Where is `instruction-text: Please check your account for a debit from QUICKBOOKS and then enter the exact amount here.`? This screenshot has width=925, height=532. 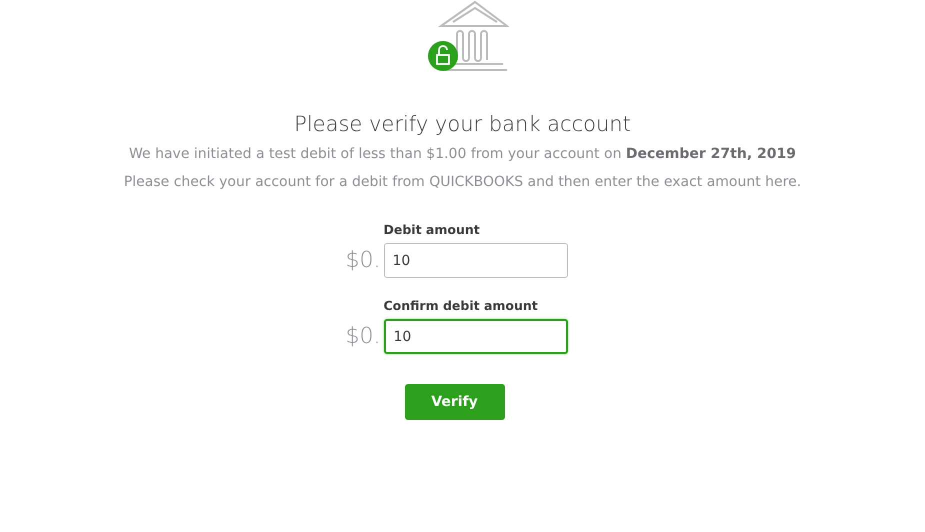 instruction-text: Please check your account for a debit from QUICKBOOKS and then enter the exact amount here. is located at coordinates (463, 182).